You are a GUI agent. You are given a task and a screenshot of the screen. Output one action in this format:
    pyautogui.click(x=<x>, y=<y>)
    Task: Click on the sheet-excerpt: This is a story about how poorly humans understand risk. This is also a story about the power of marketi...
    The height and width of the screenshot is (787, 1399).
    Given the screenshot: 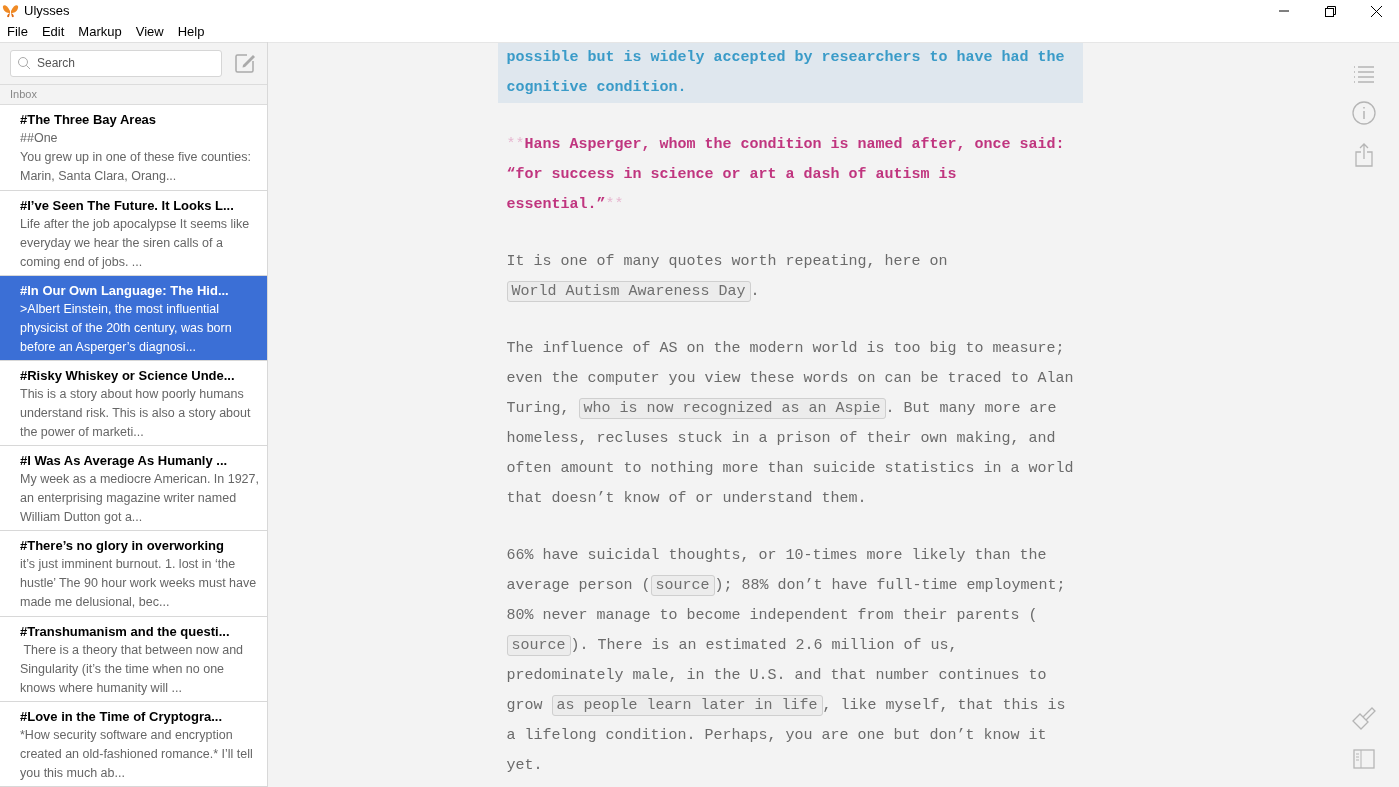 What is the action you would take?
    pyautogui.click(x=136, y=413)
    